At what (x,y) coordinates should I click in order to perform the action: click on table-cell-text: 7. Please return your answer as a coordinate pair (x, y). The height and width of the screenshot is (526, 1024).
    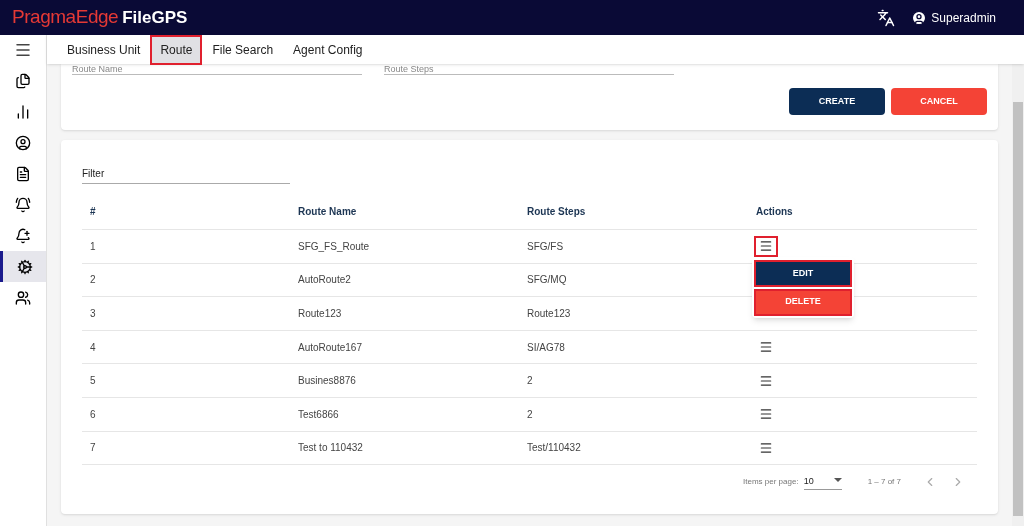
    Looking at the image, I should click on (93, 448).